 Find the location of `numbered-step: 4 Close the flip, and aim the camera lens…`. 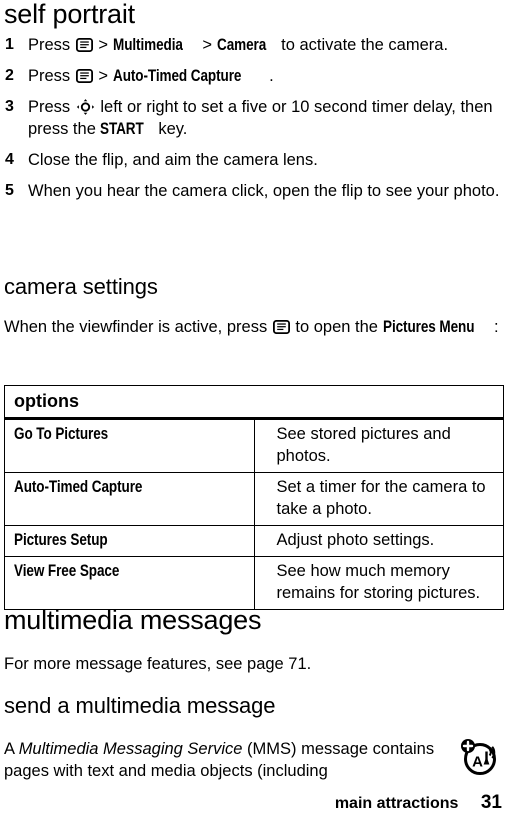

numbered-step: 4 Close the flip, and aim the camera lens… is located at coordinates (254, 160).